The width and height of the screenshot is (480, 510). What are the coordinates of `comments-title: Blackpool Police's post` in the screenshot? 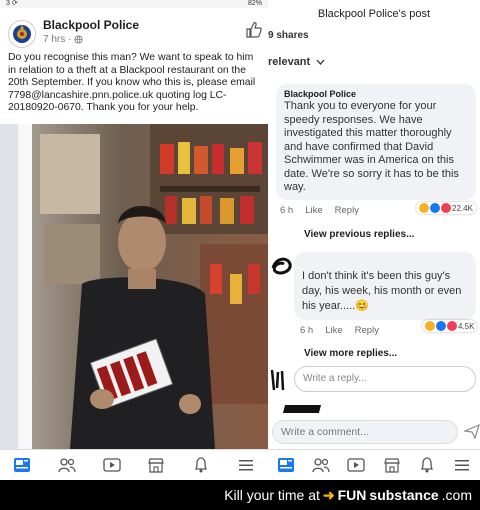 It's located at (374, 14).